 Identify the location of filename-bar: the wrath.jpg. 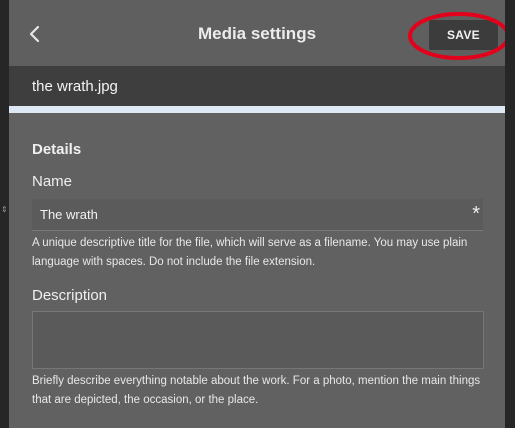
(257, 86).